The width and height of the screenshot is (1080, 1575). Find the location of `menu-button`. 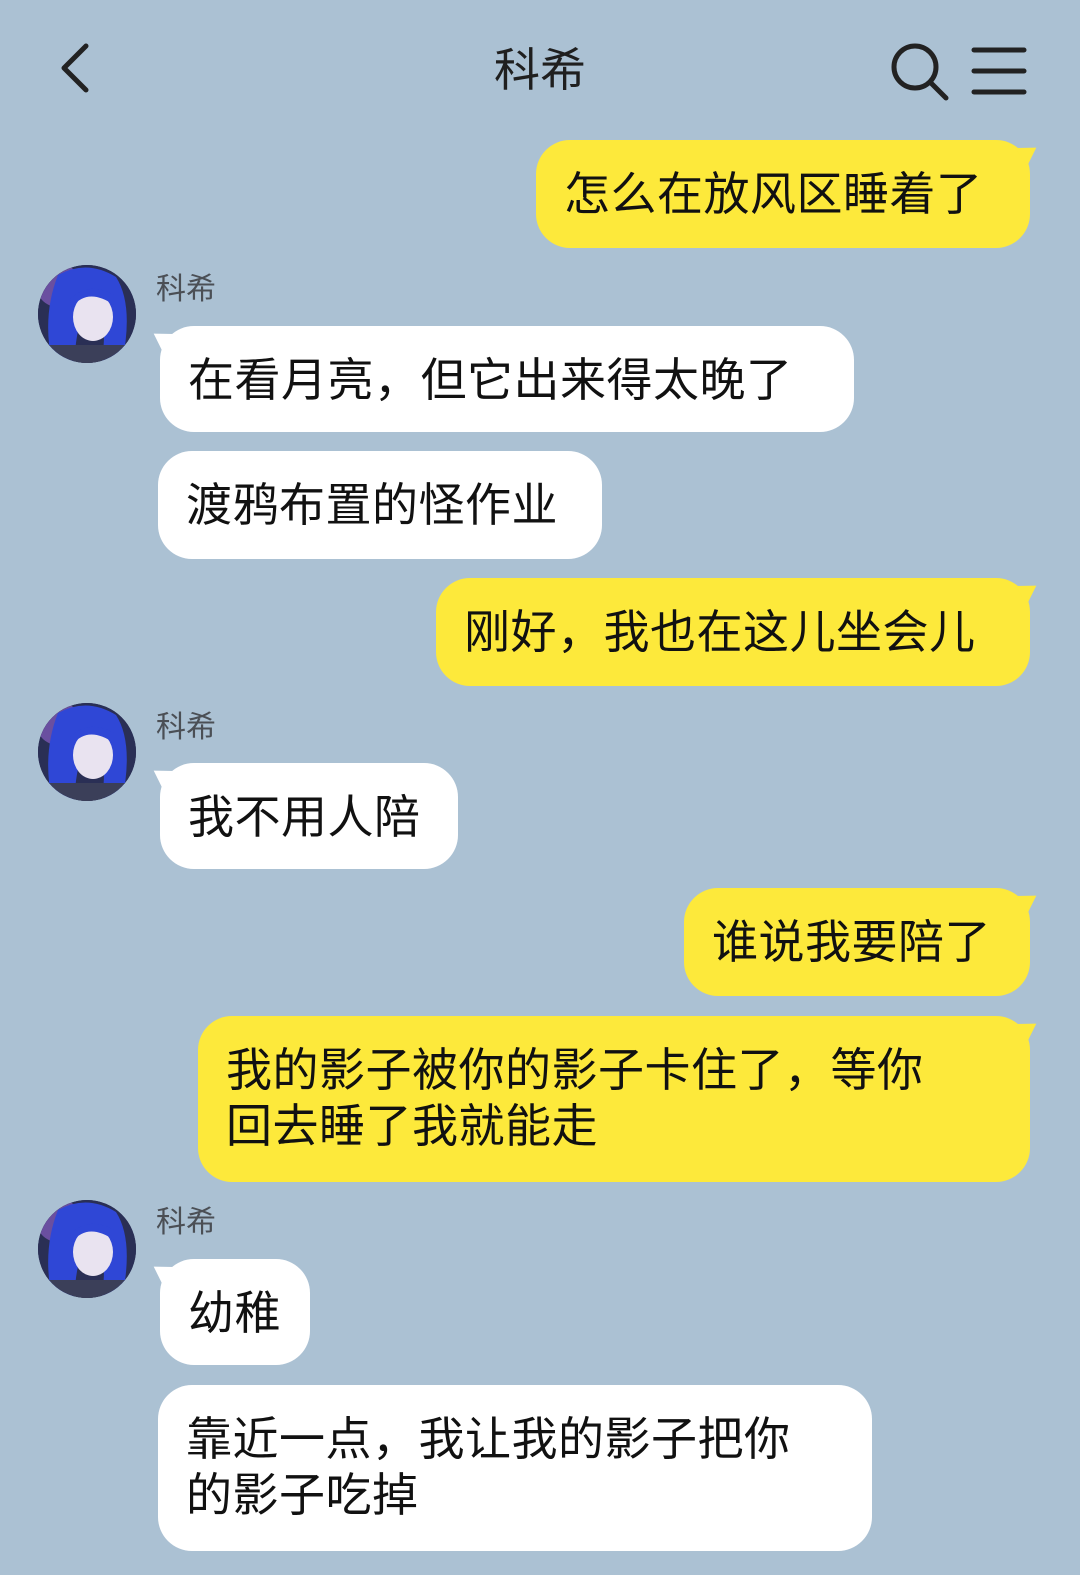

menu-button is located at coordinates (999, 71).